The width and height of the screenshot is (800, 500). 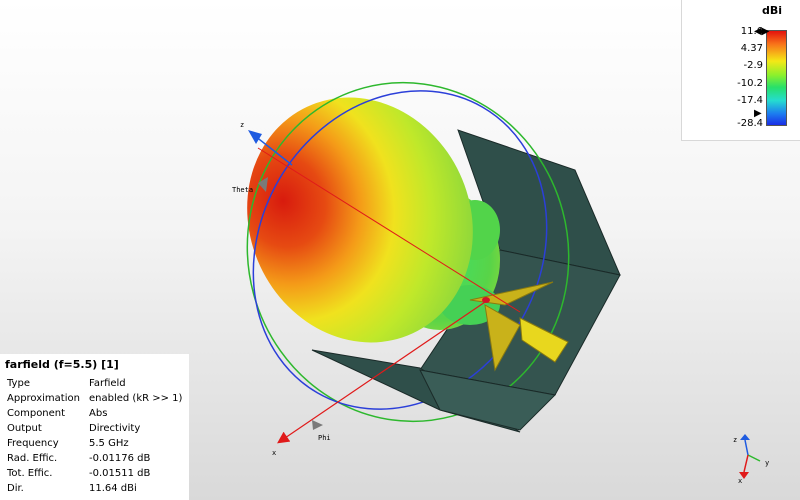 I want to click on colorbar-tick-min: -28.4, so click(x=750, y=123).